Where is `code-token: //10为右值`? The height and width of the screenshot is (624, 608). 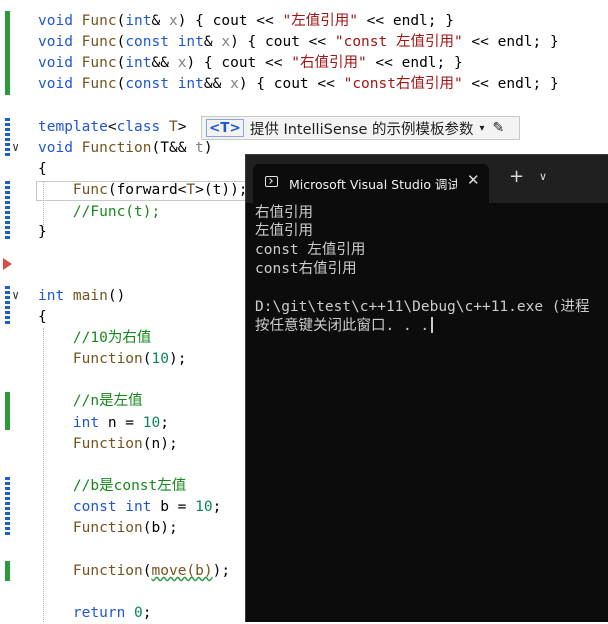 code-token: //10为右值 is located at coordinates (95, 338).